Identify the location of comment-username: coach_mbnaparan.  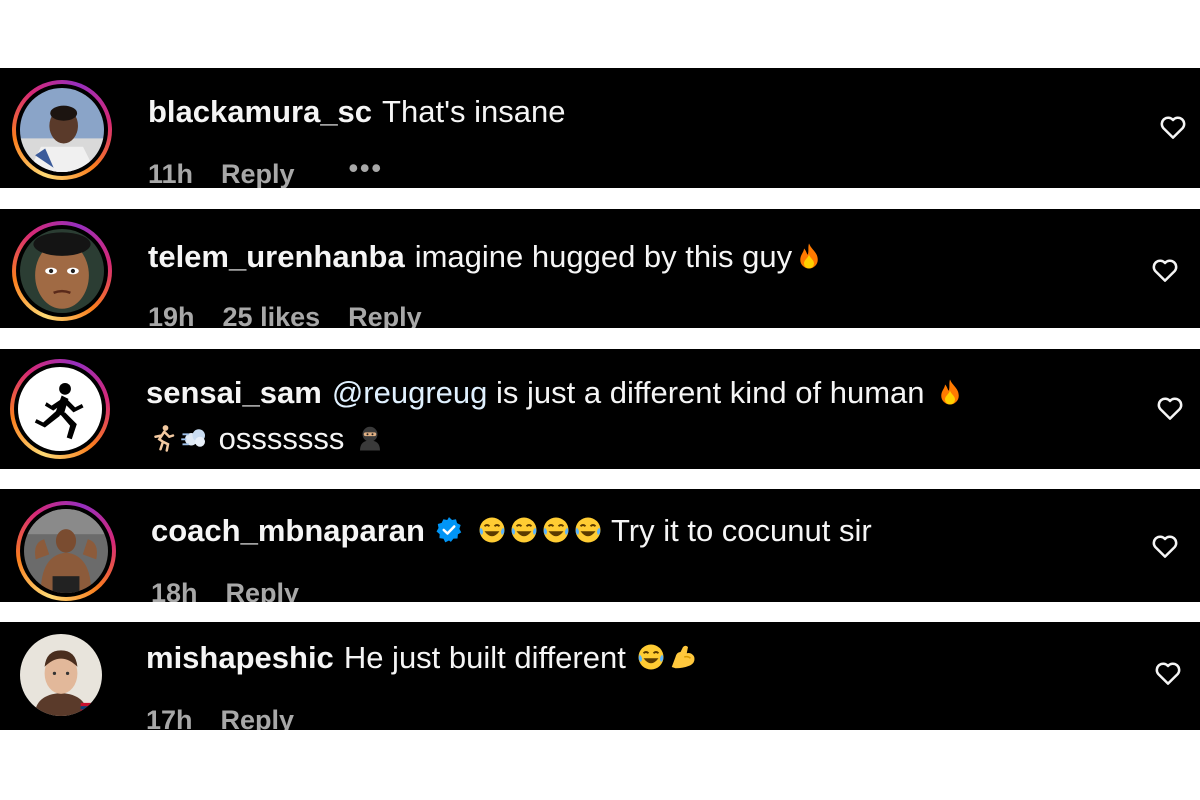
(288, 530).